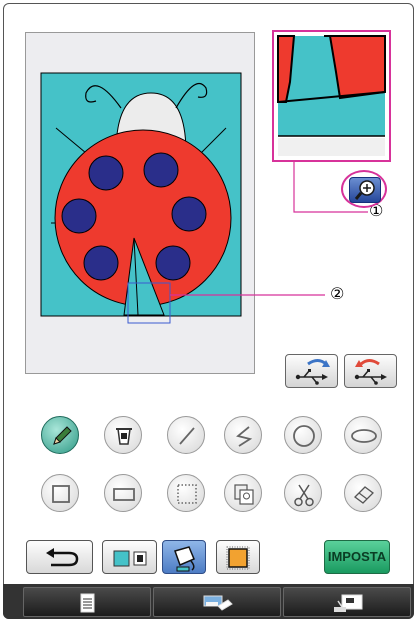 This screenshot has width=419, height=625. I want to click on orange-square-icon, so click(238, 558).